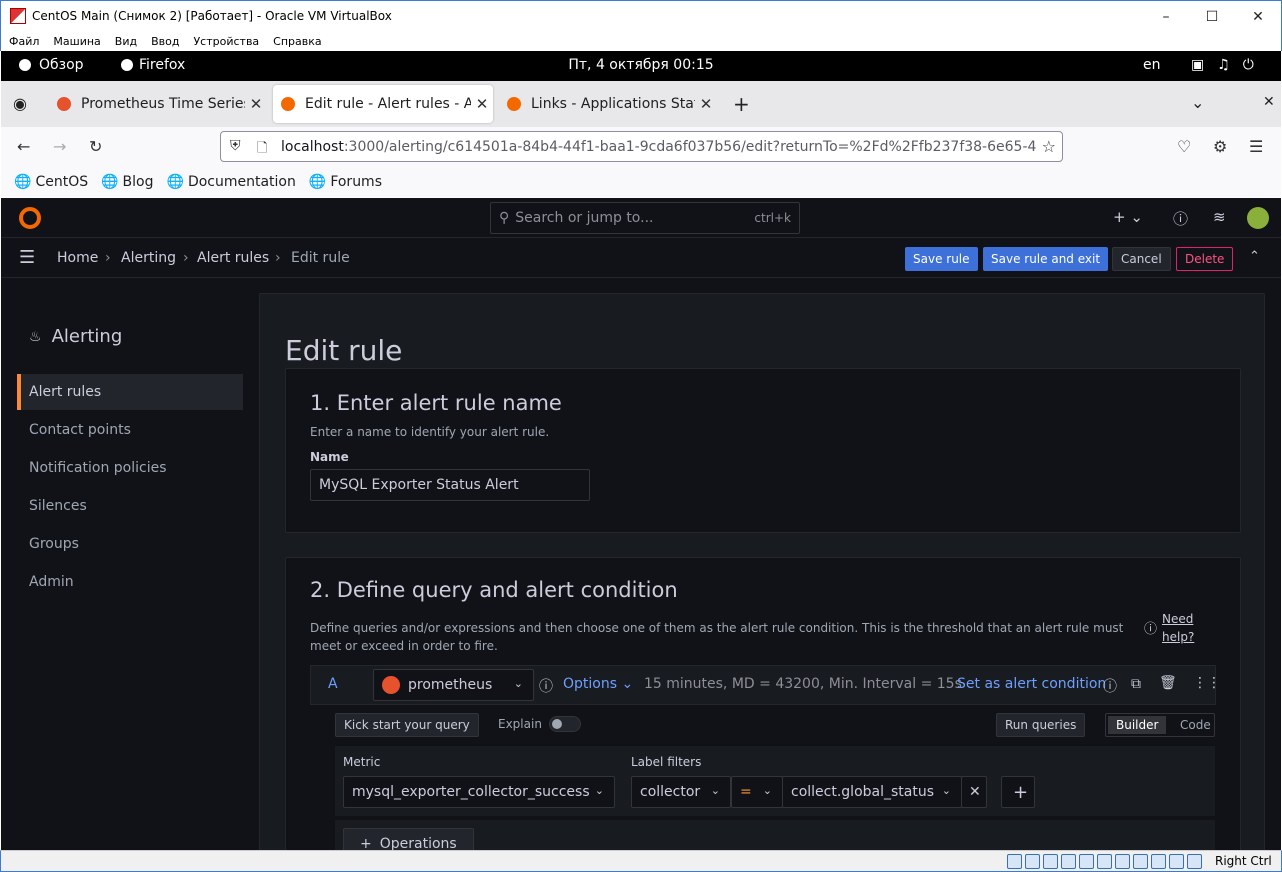 This screenshot has height=872, width=1282. I want to click on display-icon, so click(1122, 861).